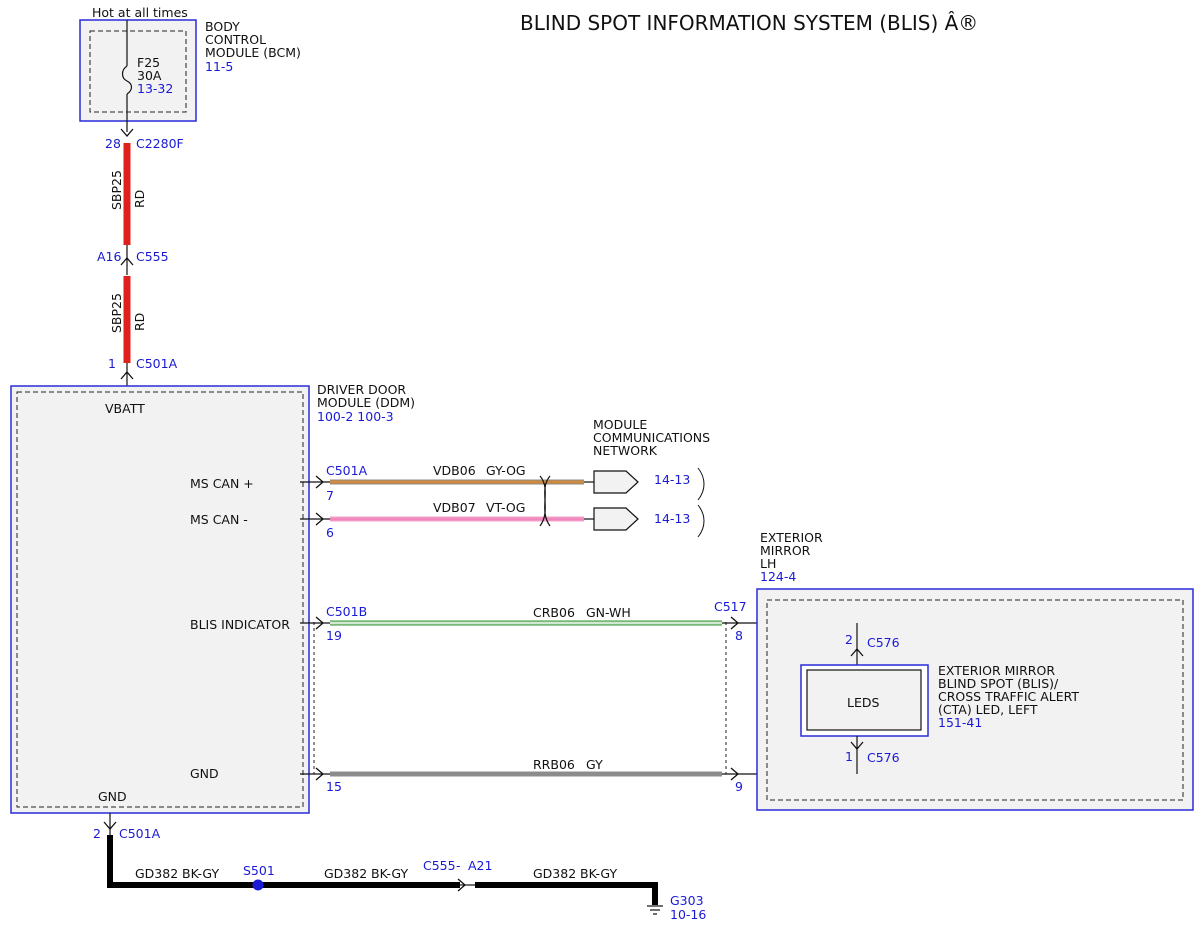  What do you see at coordinates (140, 833) in the screenshot?
I see `c501a-gnd-name: C501A` at bounding box center [140, 833].